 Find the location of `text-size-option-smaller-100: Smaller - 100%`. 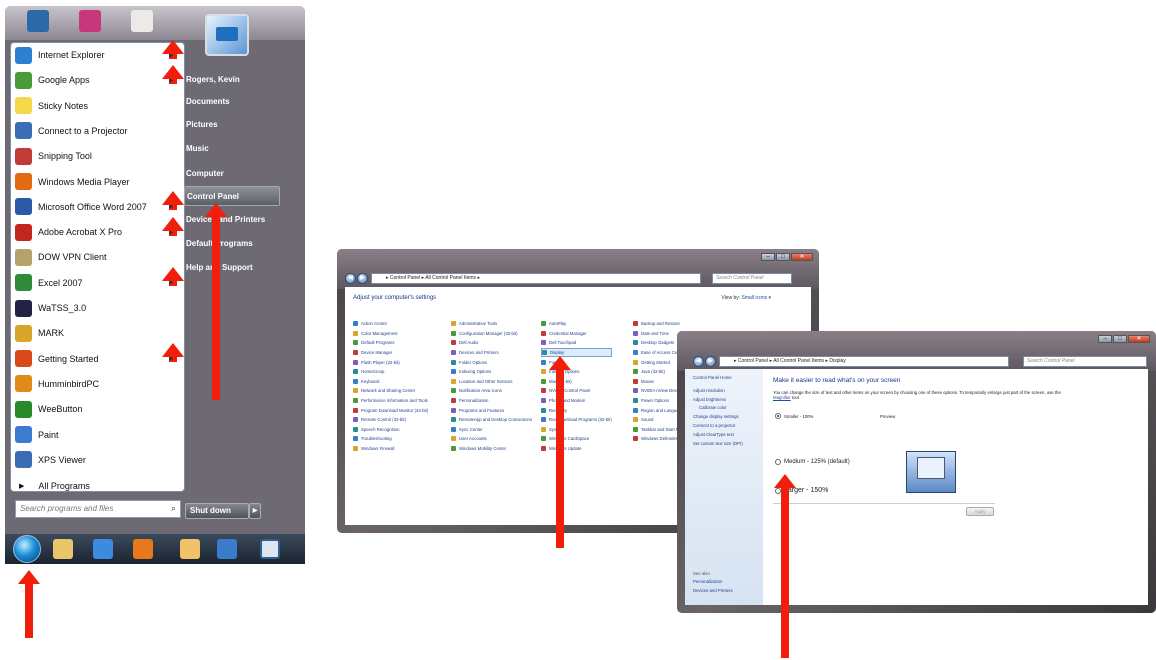

text-size-option-smaller-100: Smaller - 100% is located at coordinates (794, 416).